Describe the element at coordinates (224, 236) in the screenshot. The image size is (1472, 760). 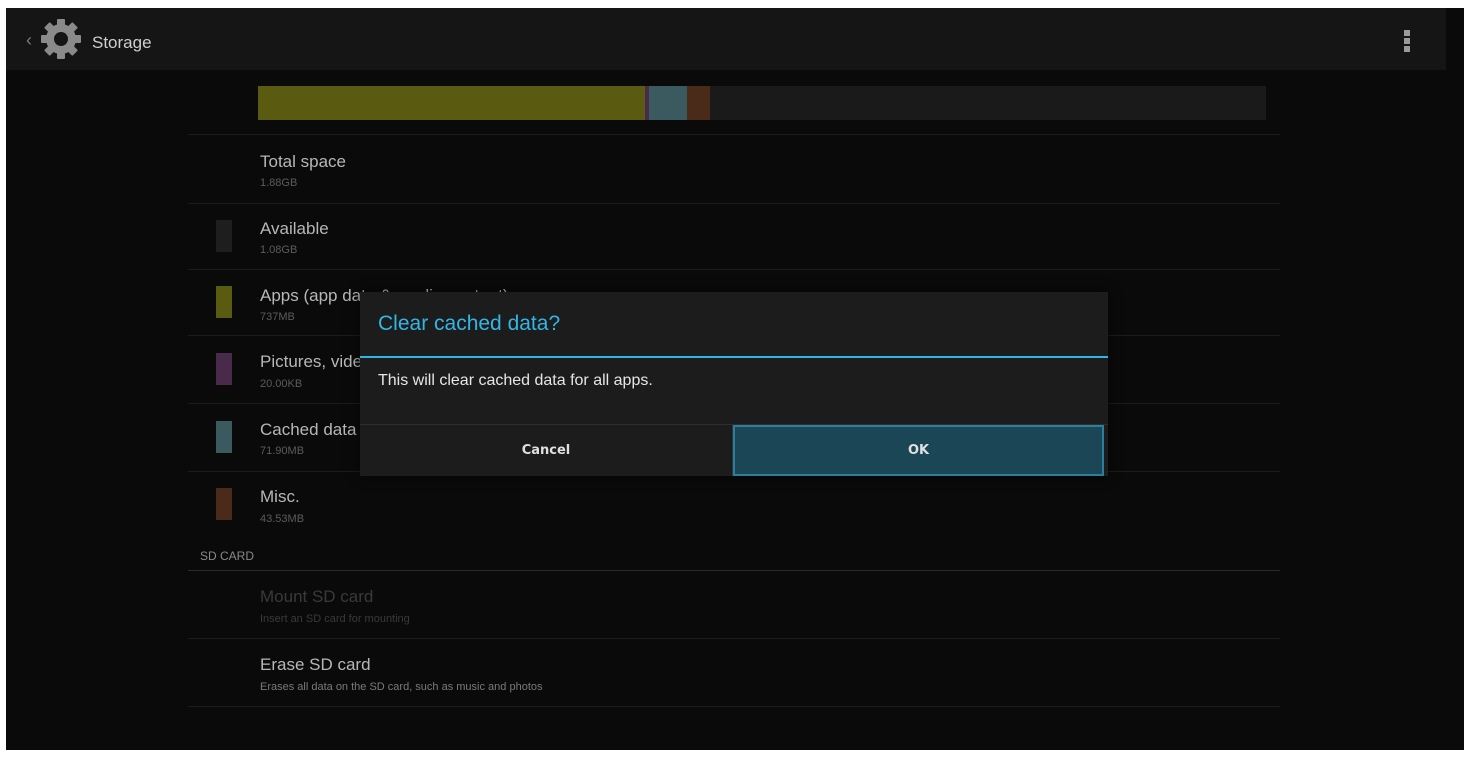
I see `available-swatch` at that location.